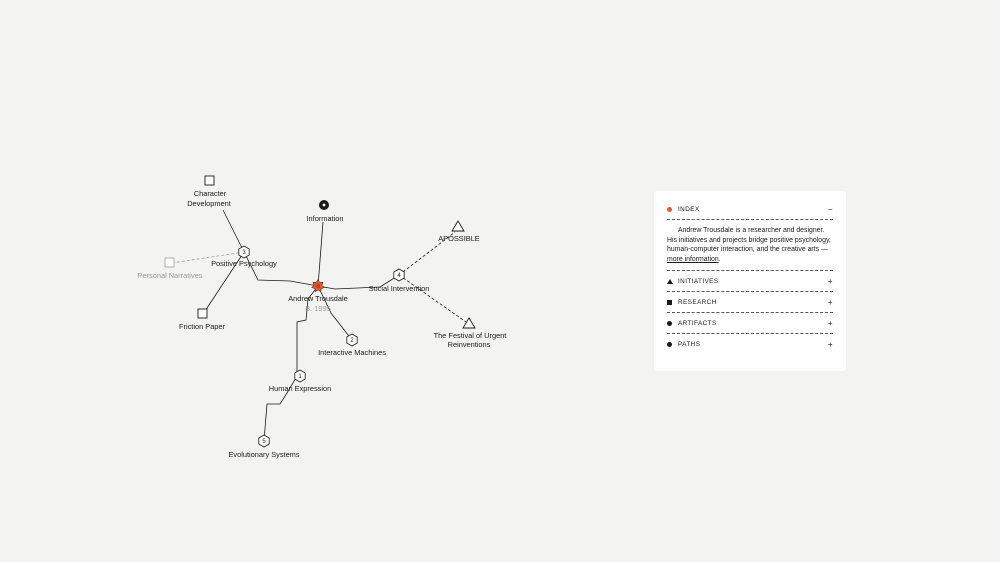  What do you see at coordinates (697, 323) in the screenshot?
I see `section-label: ARTIFACTS` at bounding box center [697, 323].